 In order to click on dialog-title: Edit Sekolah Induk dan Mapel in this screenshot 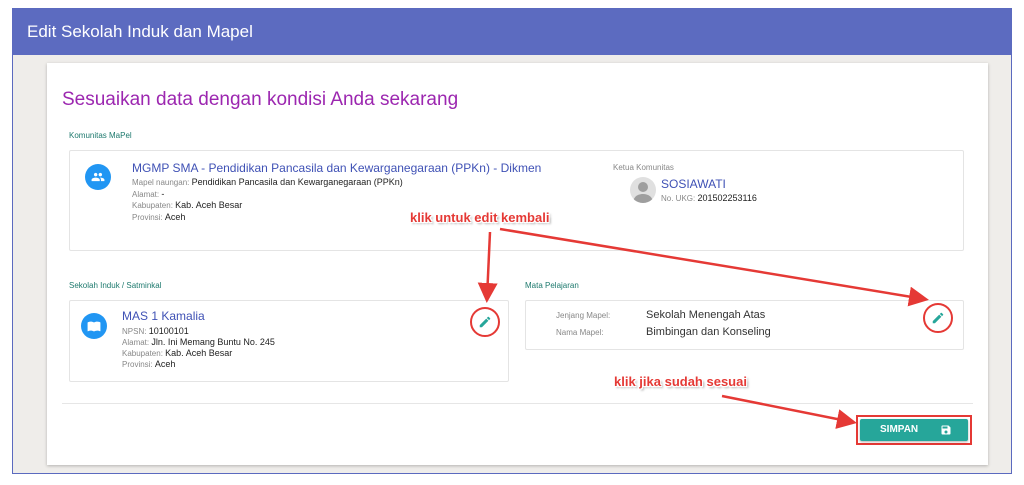, I will do `click(512, 32)`.